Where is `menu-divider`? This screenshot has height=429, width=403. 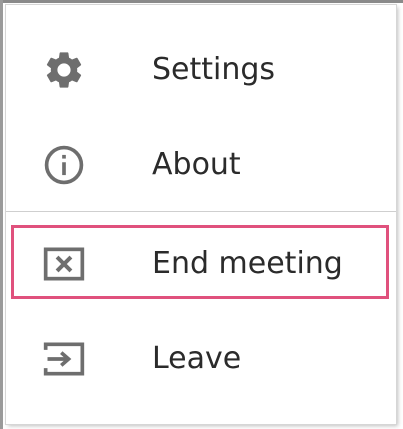
menu-divider is located at coordinates (201, 211).